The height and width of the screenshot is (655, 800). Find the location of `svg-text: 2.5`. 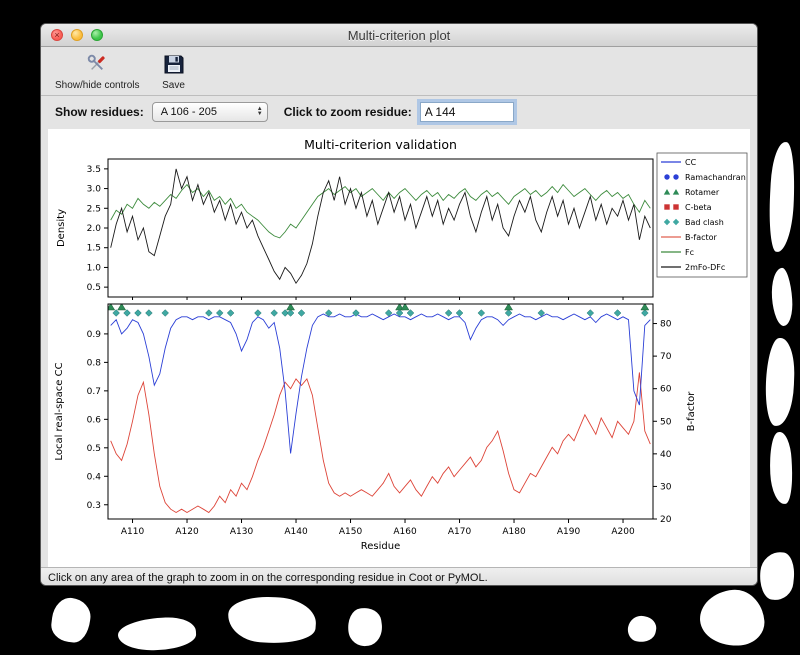

svg-text: 2.5 is located at coordinates (94, 209).